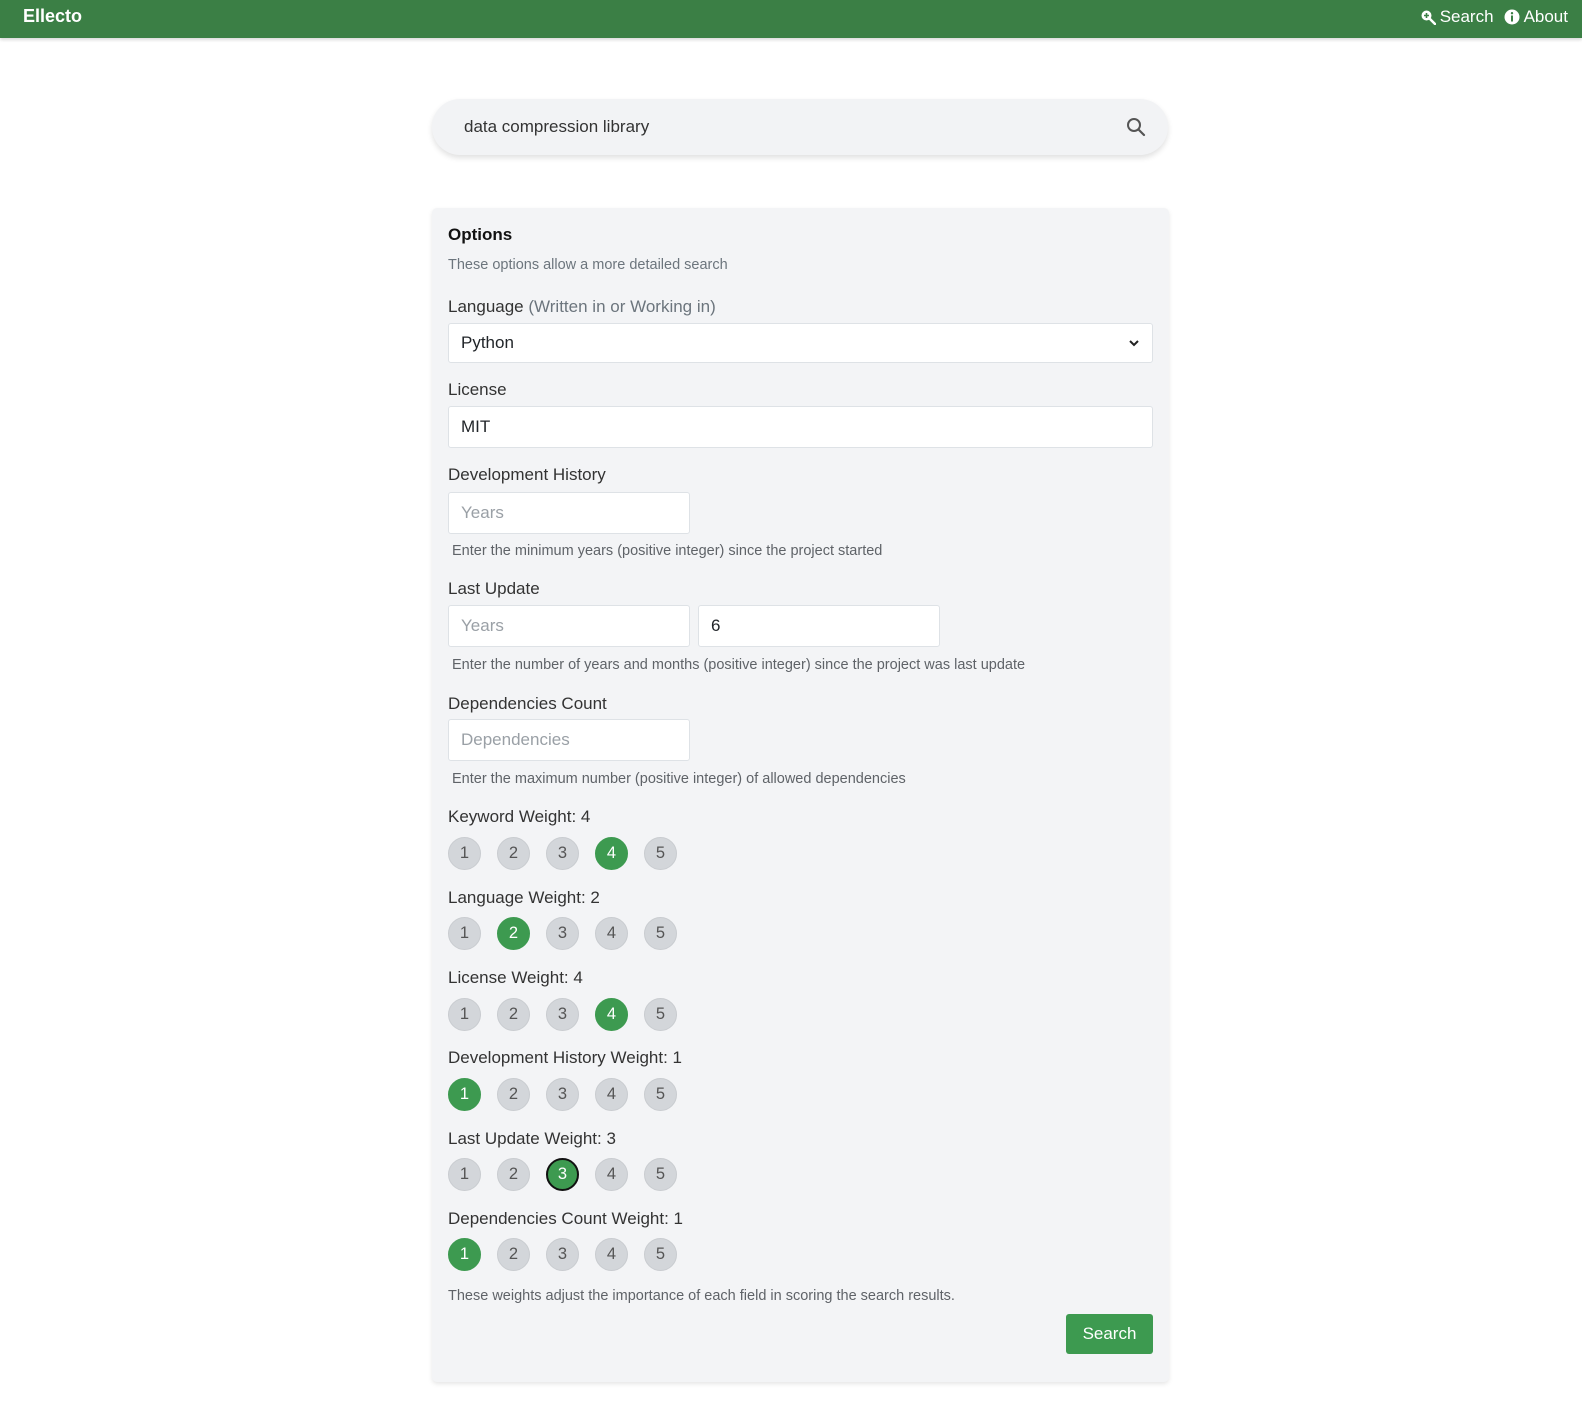 The image size is (1582, 1422). I want to click on weight-group-license: 12345, so click(562, 1014).